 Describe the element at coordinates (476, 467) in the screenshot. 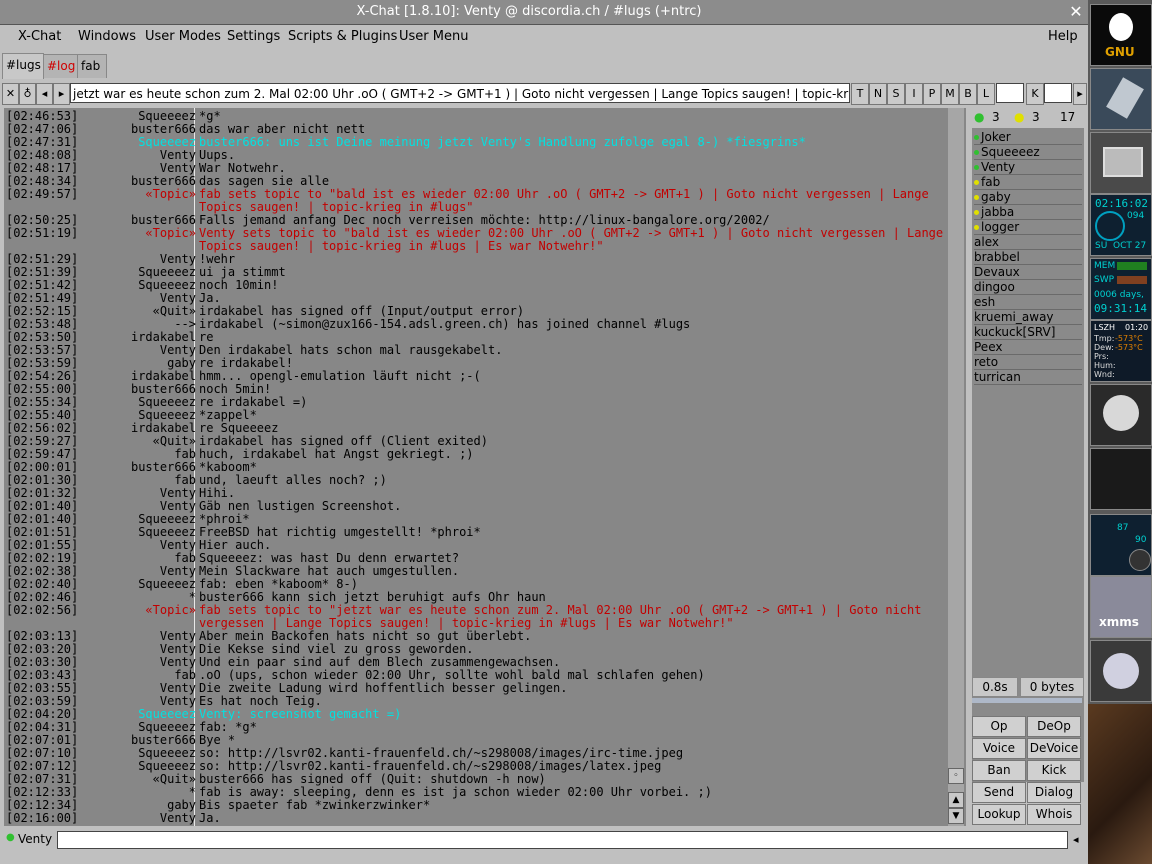

I see `chat-line: [02:00:01] buster666 *kaboom*` at that location.